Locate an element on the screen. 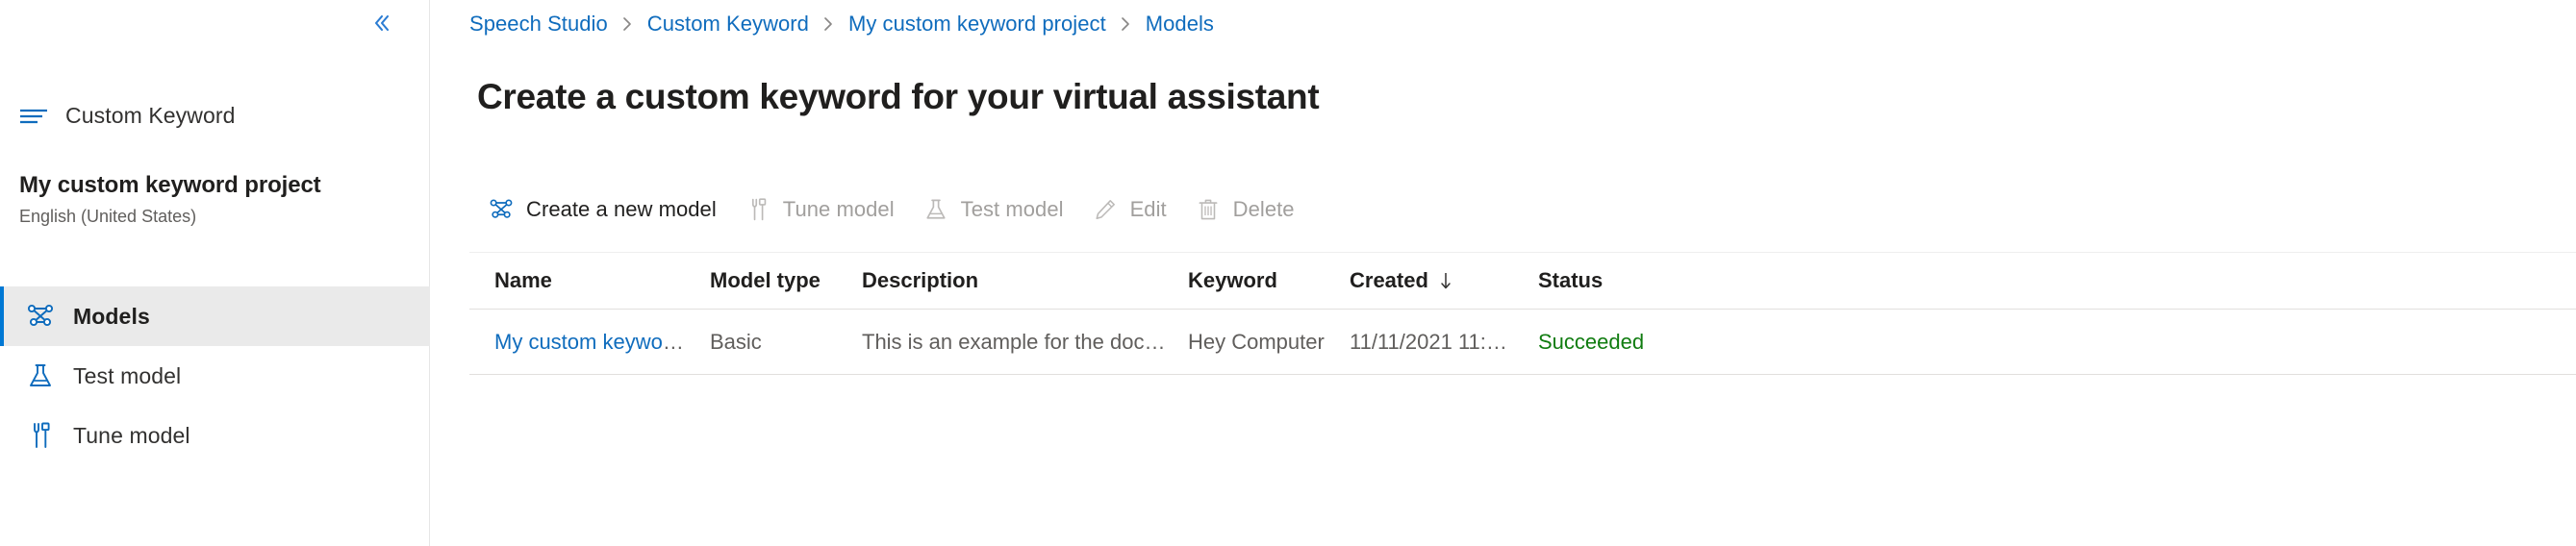 This screenshot has height=546, width=2576. sidebar-item-label: Tune model is located at coordinates (132, 435).